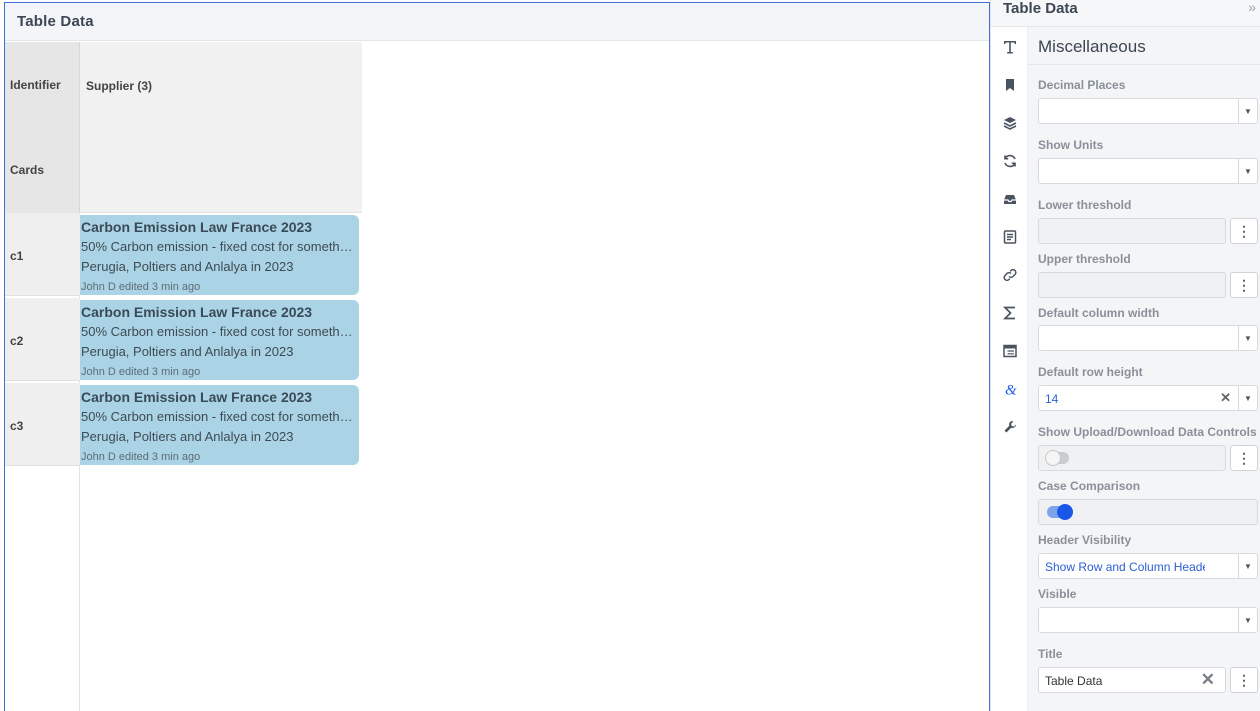 Image resolution: width=1260 pixels, height=711 pixels. What do you see at coordinates (1252, 7) in the screenshot?
I see `double-chevron-right-icon: »` at bounding box center [1252, 7].